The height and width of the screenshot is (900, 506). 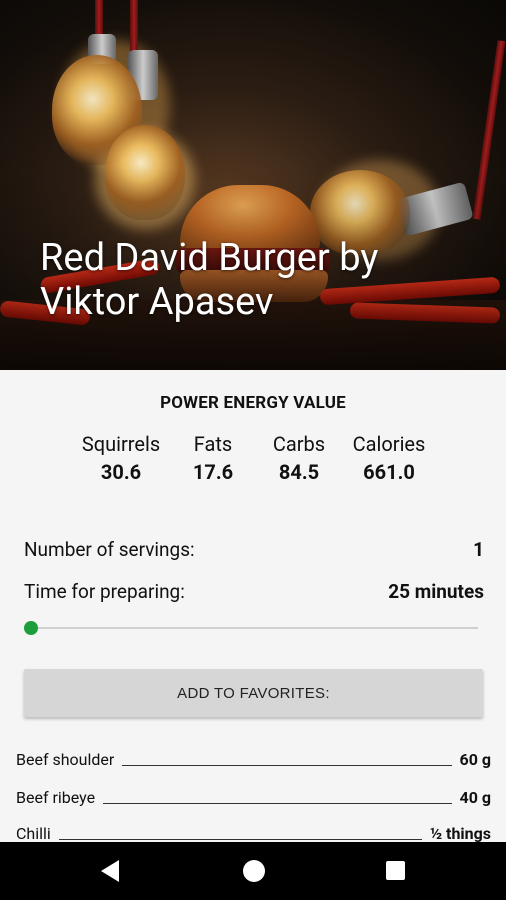 What do you see at coordinates (478, 549) in the screenshot?
I see `servings-value: 1` at bounding box center [478, 549].